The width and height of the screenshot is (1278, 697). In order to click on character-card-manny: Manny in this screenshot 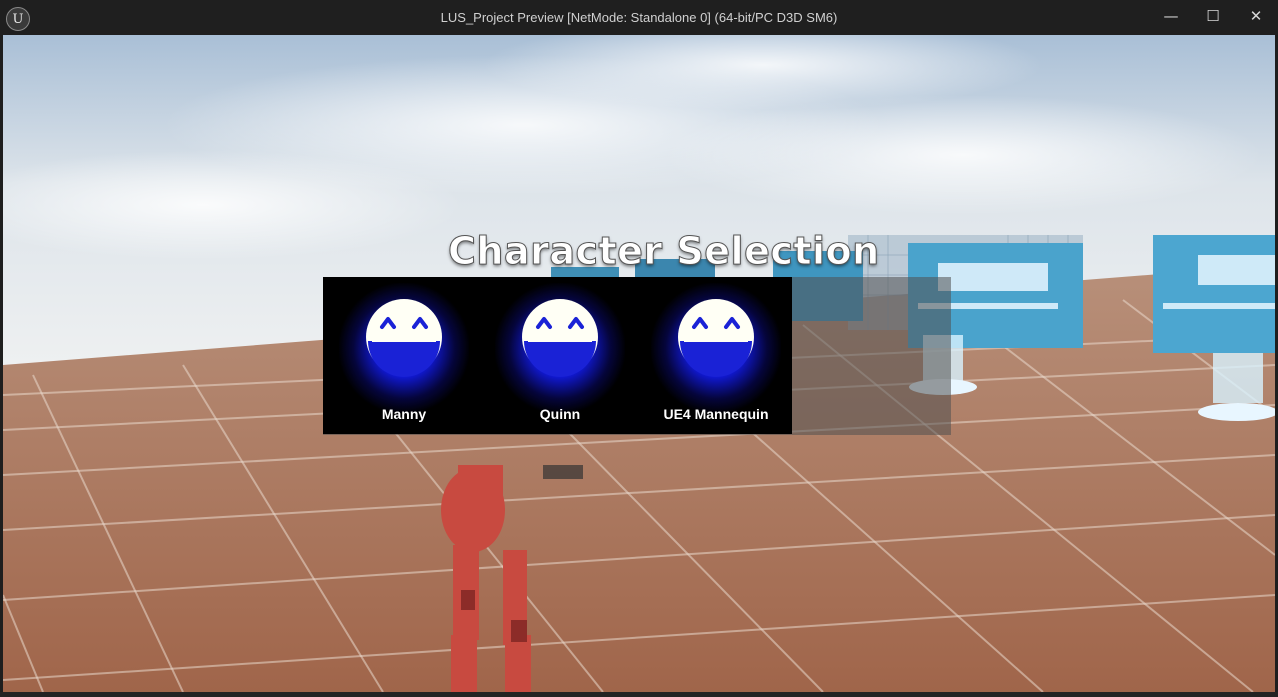, I will do `click(404, 355)`.